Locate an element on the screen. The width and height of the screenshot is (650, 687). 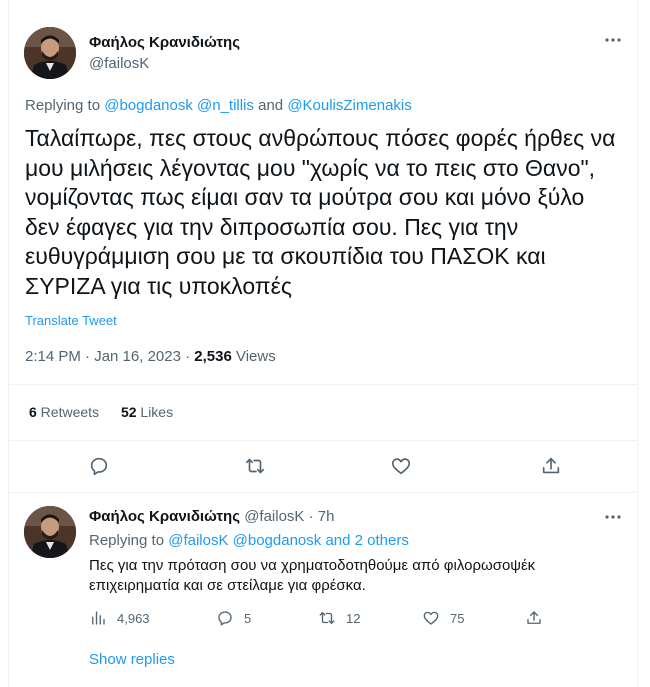
reply-time: 7h is located at coordinates (326, 516).